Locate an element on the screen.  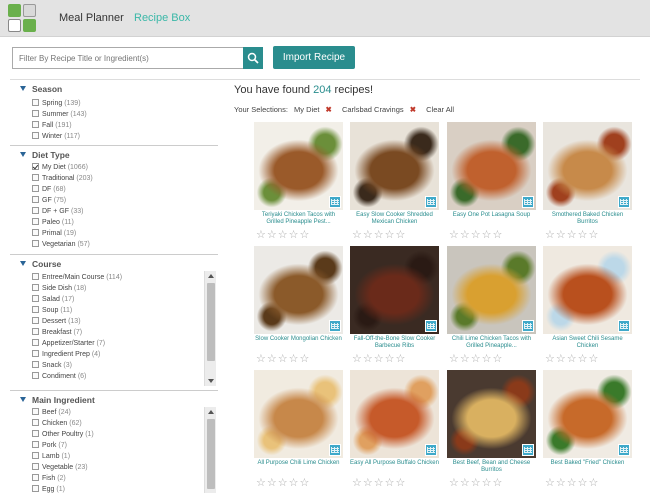
app-logo is located at coordinates (23, 19).